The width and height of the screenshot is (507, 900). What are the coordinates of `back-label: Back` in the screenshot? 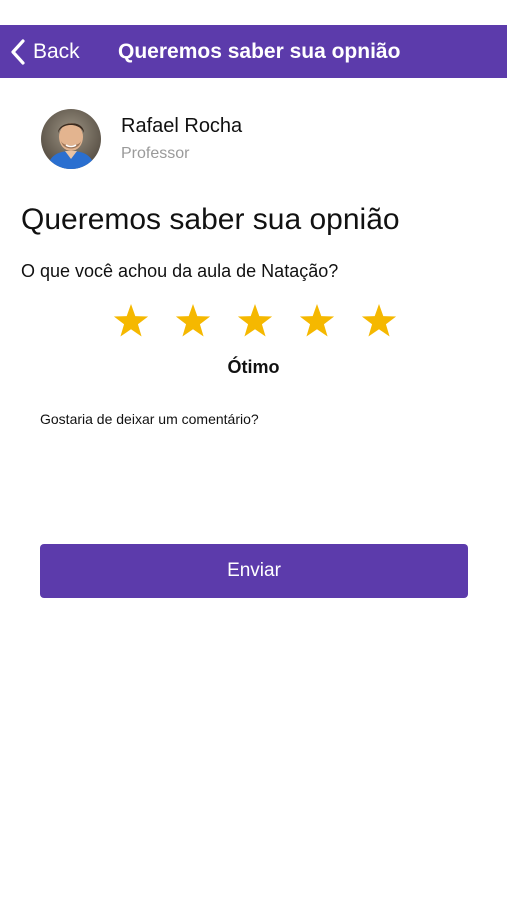 It's located at (56, 51).